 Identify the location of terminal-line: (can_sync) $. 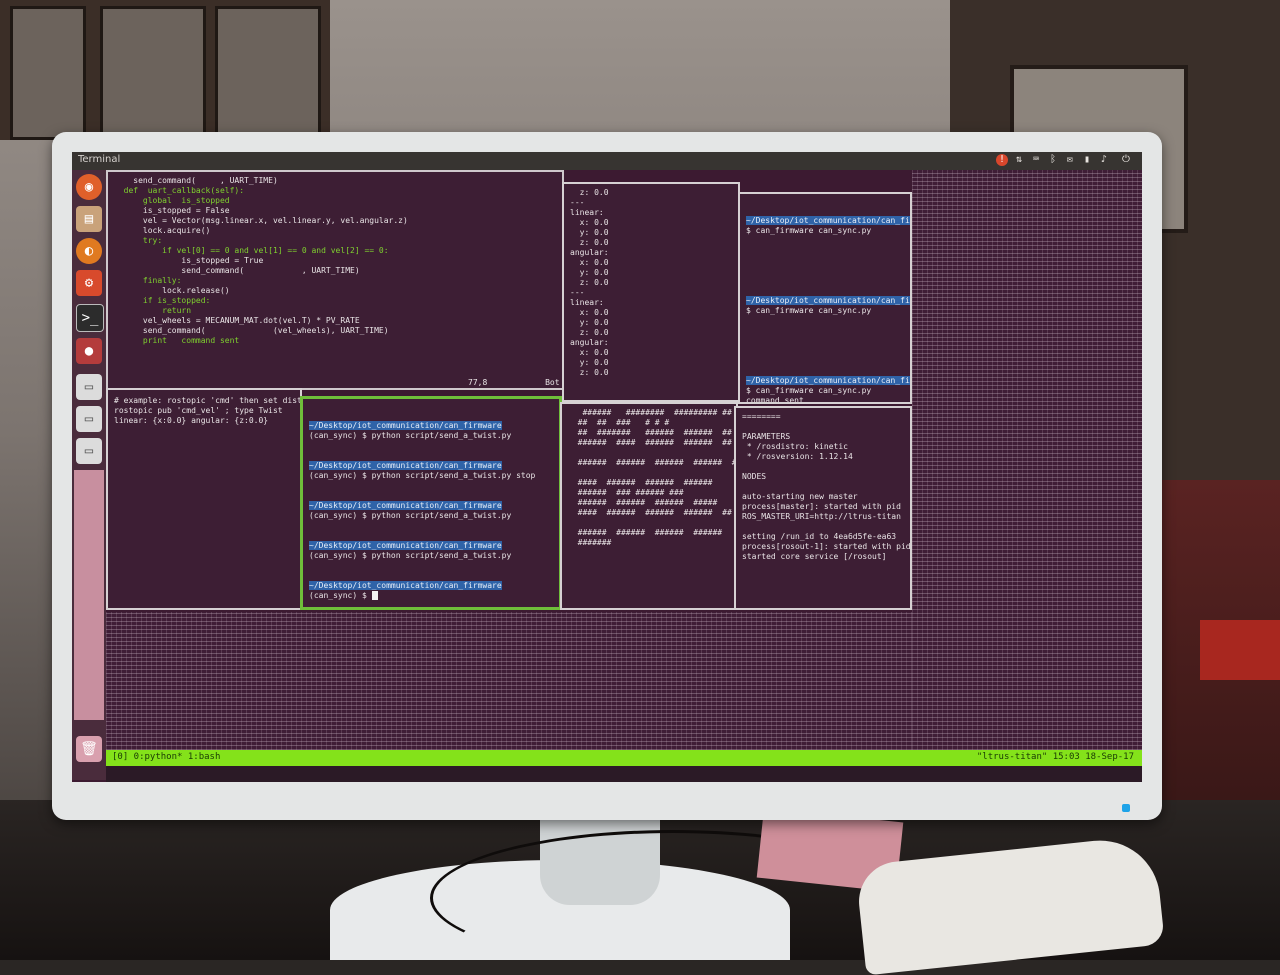
(343, 595).